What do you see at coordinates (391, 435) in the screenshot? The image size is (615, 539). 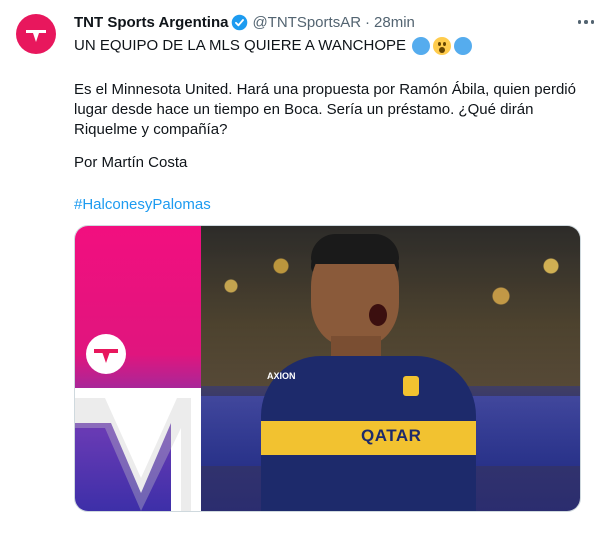 I see `jersey-sponsor: QATAR` at bounding box center [391, 435].